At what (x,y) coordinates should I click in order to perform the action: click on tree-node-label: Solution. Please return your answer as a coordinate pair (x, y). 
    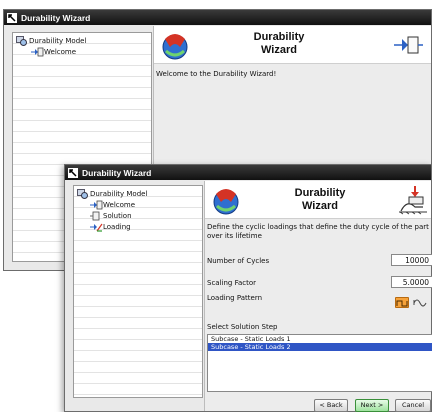
    Looking at the image, I should click on (117, 215).